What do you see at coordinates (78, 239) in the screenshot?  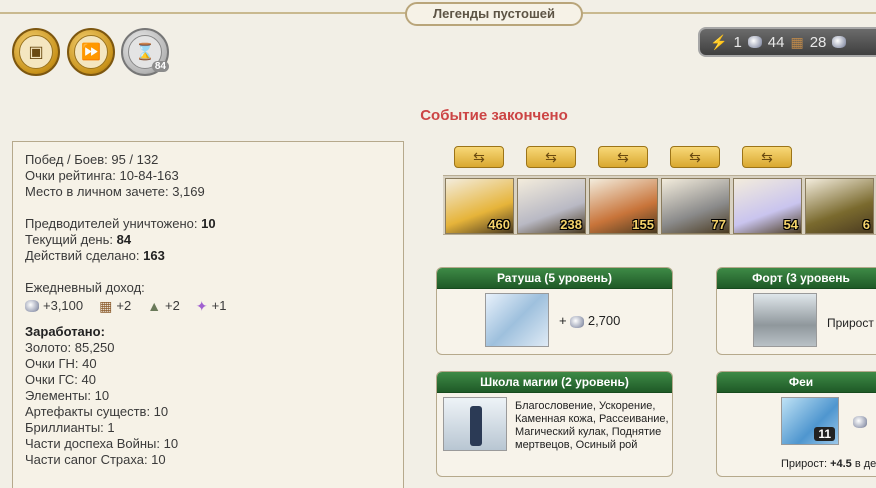 I see `current-day: Текущий день: 84` at bounding box center [78, 239].